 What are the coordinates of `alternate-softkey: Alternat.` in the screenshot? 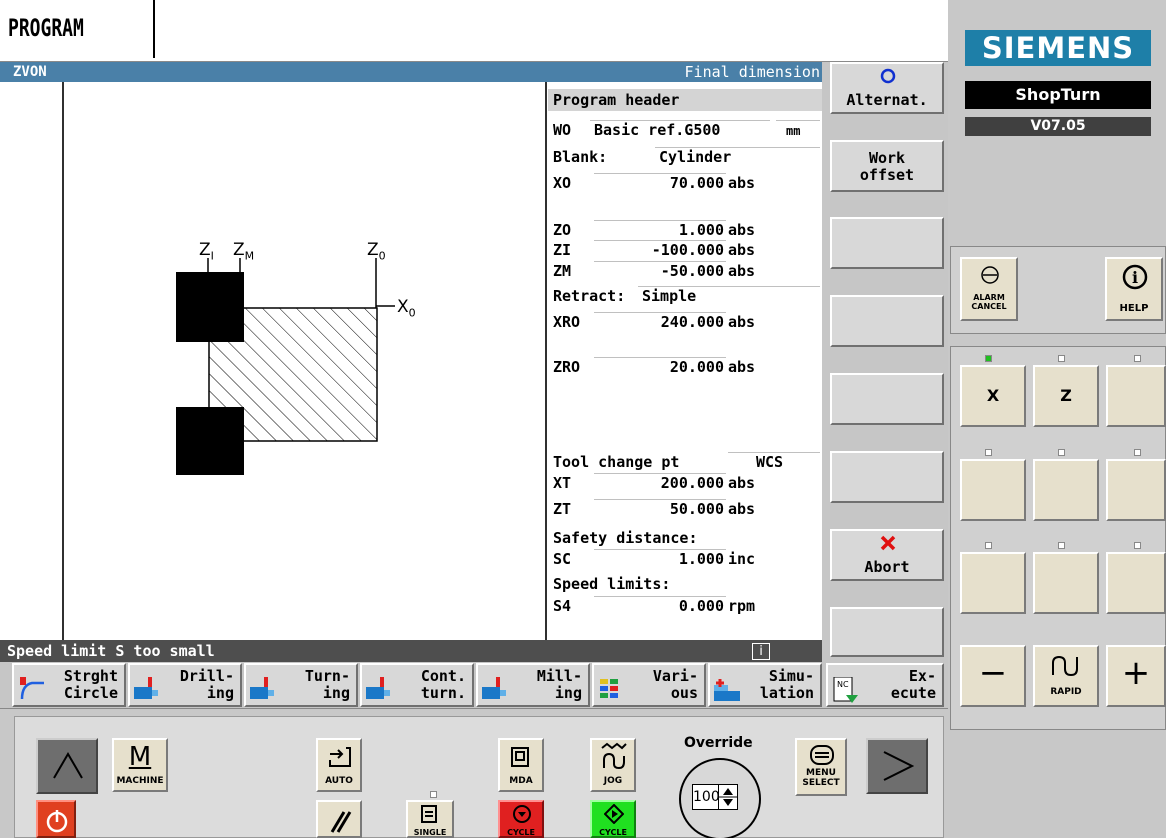 It's located at (887, 88).